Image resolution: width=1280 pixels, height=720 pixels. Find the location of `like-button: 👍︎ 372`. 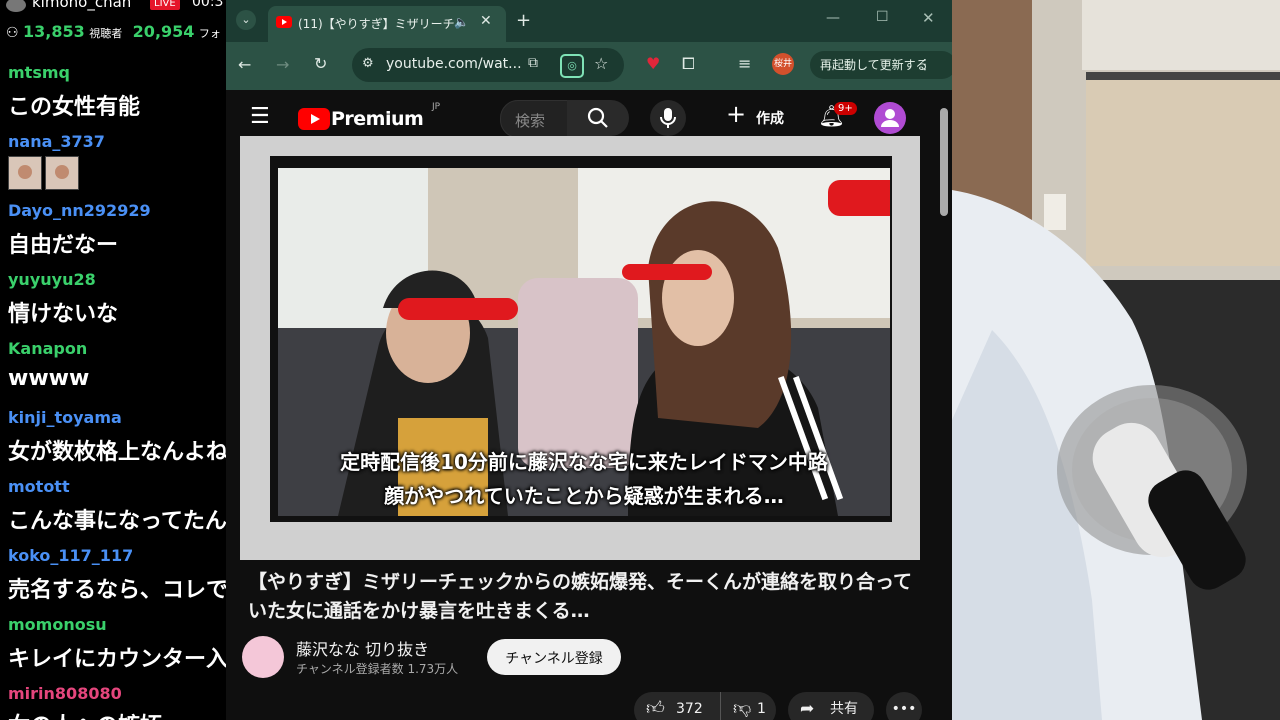

like-button: 👍︎ 372 is located at coordinates (675, 706).